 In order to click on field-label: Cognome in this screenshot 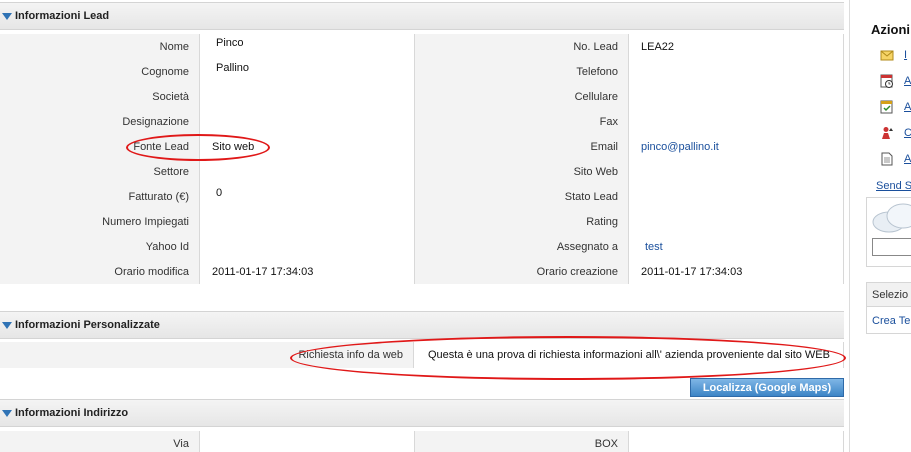, I will do `click(100, 71)`.